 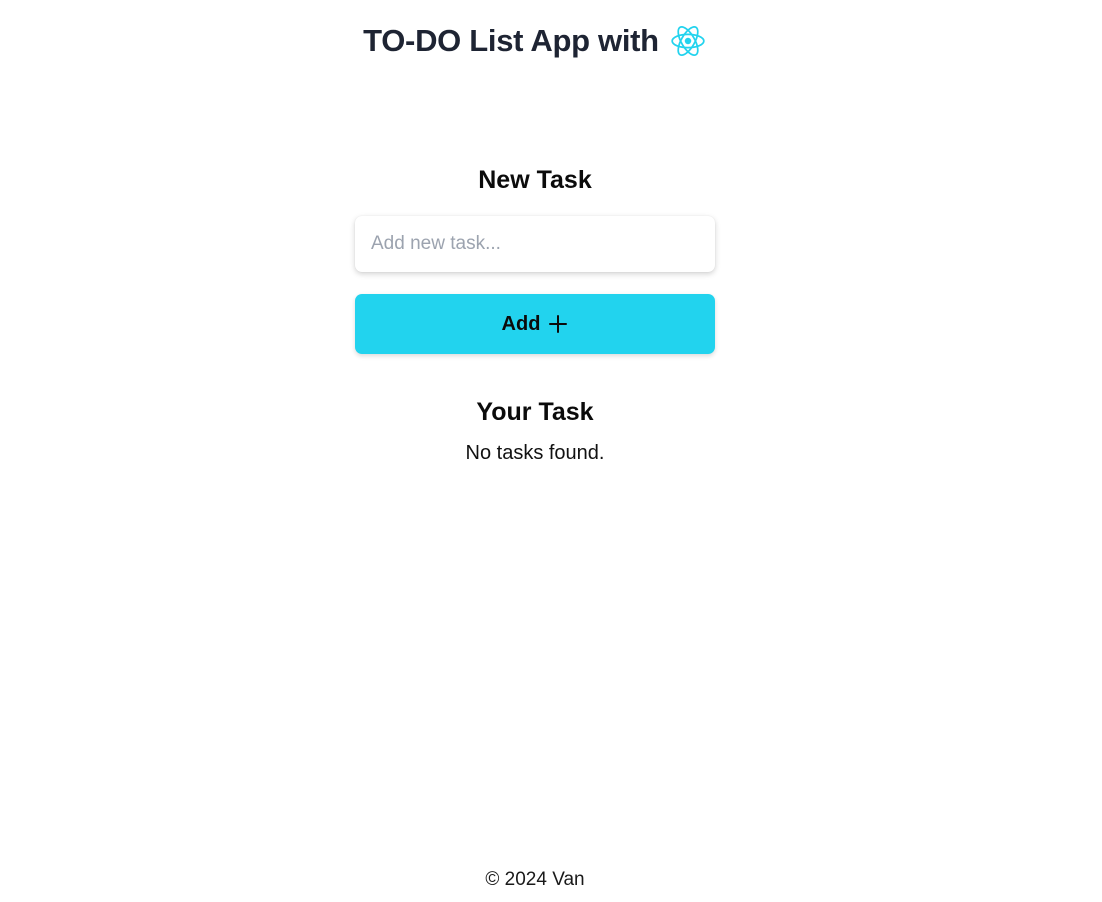 I want to click on app-header: TO-DO List App with, so click(x=535, y=41).